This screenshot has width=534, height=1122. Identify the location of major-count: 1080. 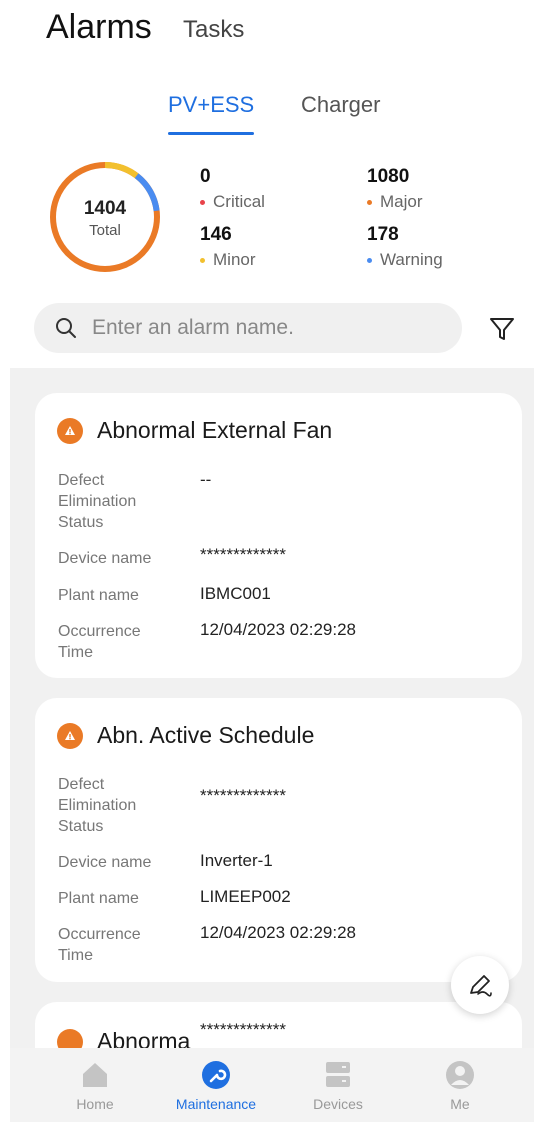
(388, 176).